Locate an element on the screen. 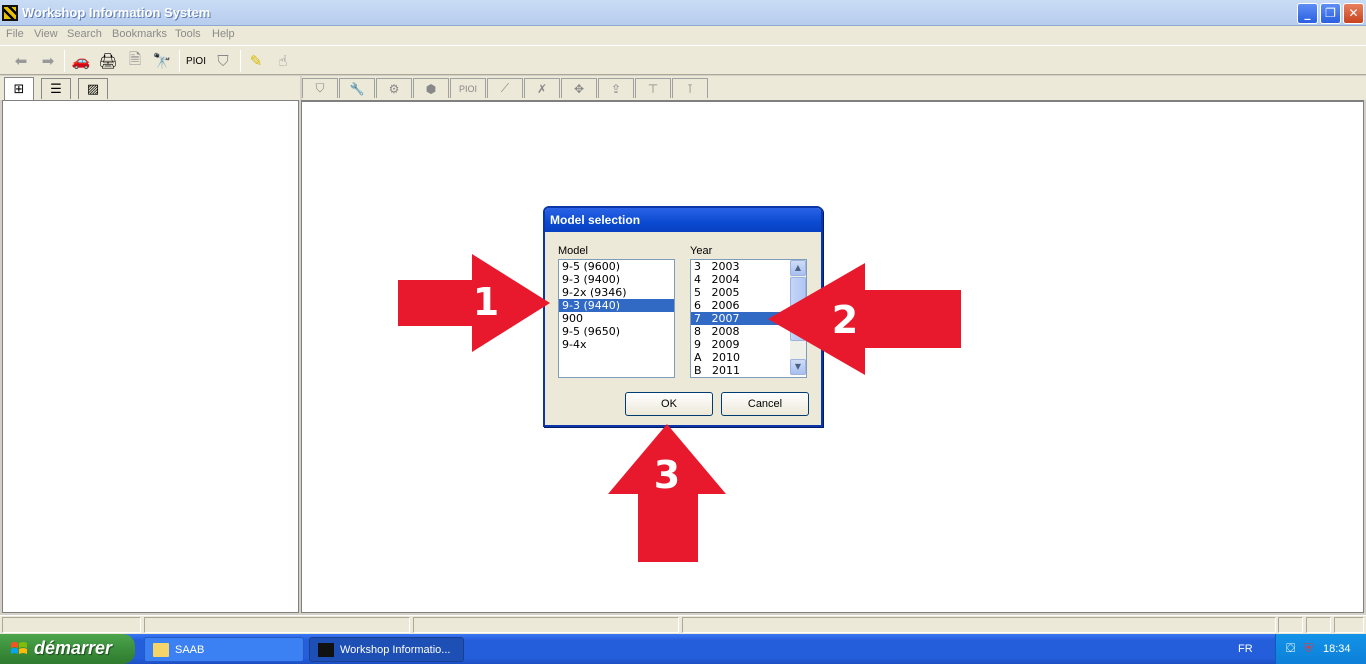 This screenshot has width=1366, height=664. close-button: ✕ is located at coordinates (1353, 13).